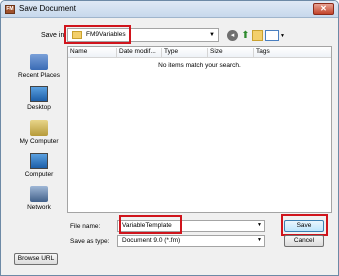 The image size is (339, 276). What do you see at coordinates (39, 62) in the screenshot?
I see `recent-places-icon` at bounding box center [39, 62].